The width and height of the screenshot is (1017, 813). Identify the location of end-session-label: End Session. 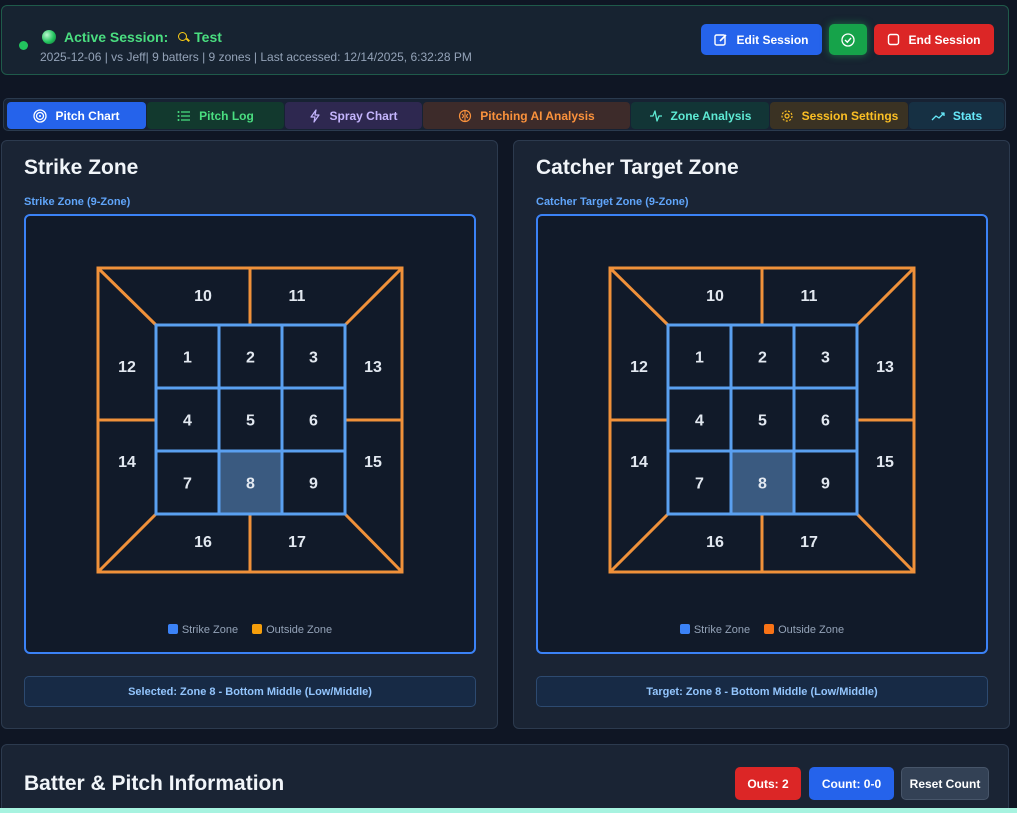
(944, 39).